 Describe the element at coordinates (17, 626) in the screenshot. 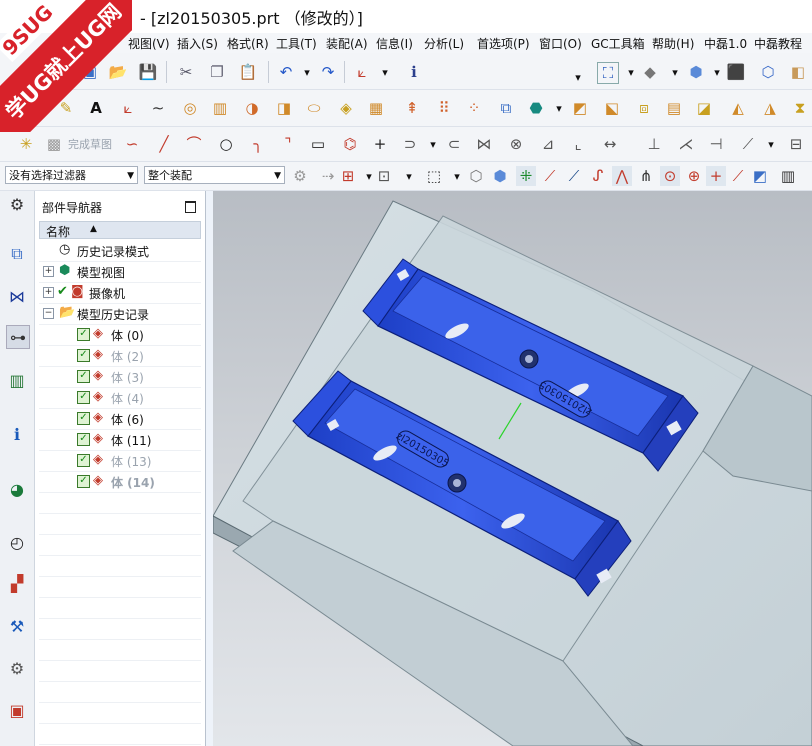

I see `process-studio-icon: ⚒` at that location.